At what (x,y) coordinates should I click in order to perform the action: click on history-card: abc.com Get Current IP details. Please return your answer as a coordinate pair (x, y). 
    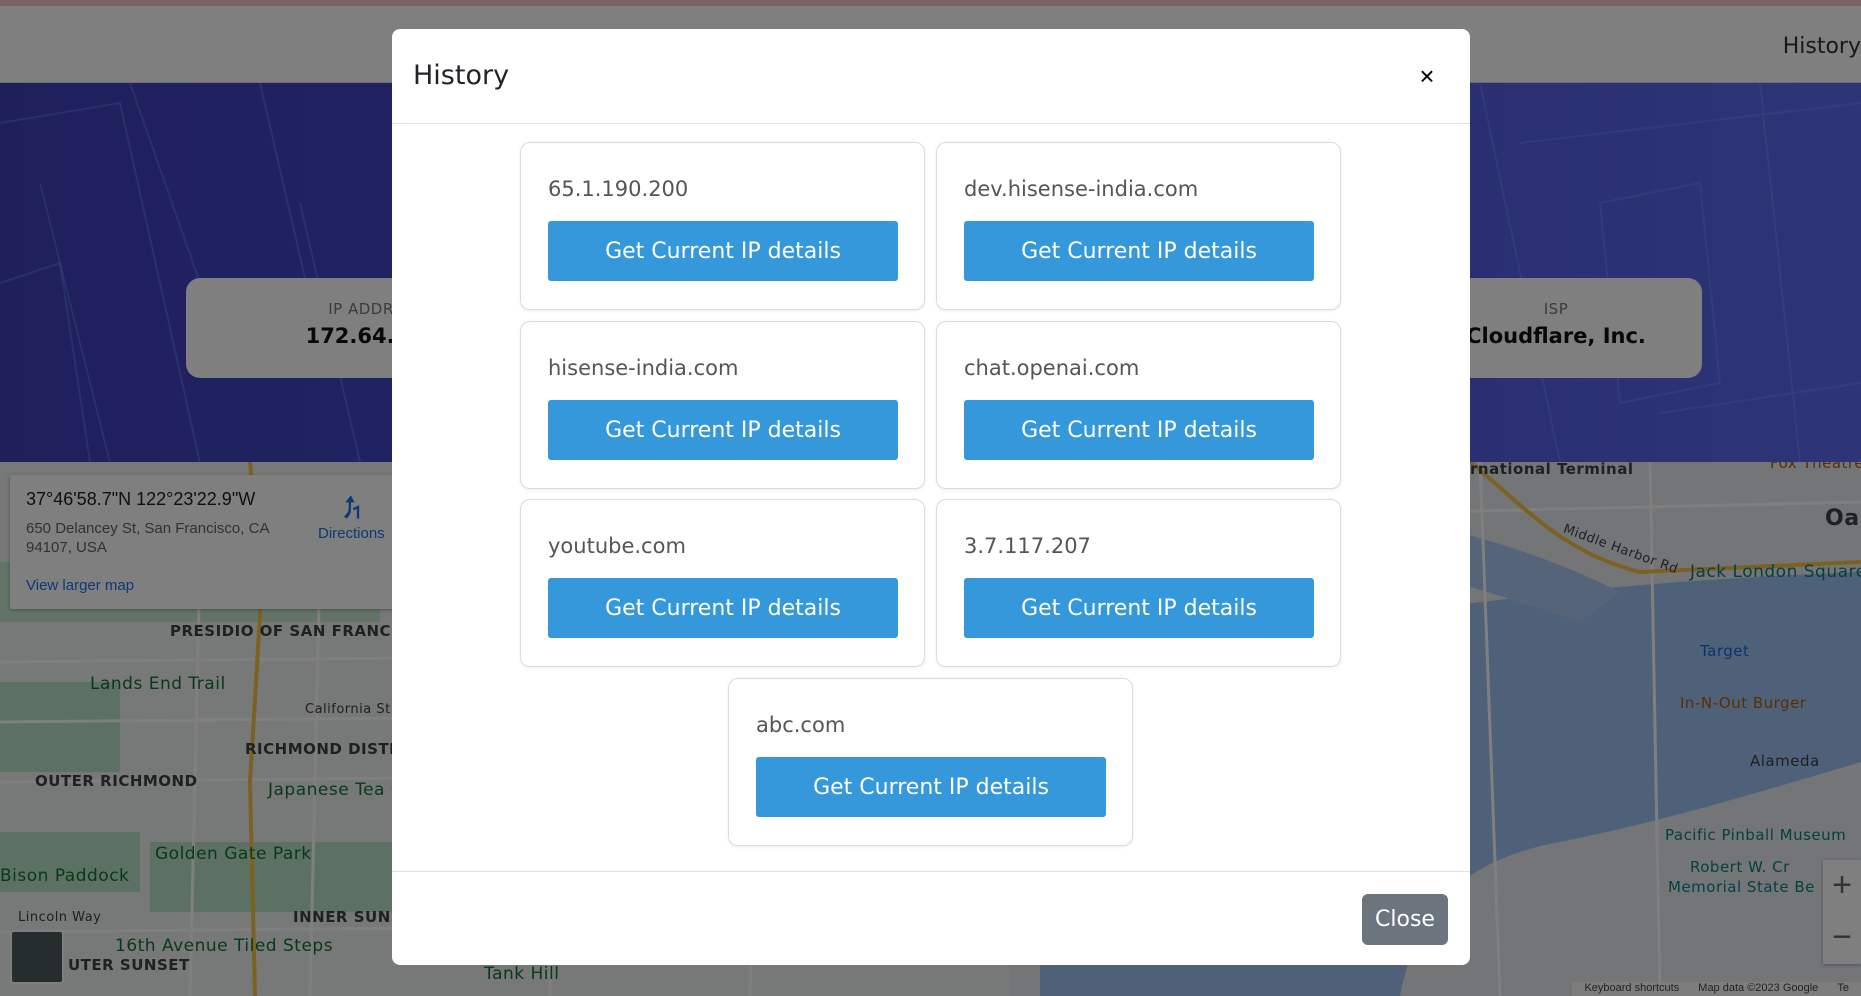
    Looking at the image, I should click on (930, 762).